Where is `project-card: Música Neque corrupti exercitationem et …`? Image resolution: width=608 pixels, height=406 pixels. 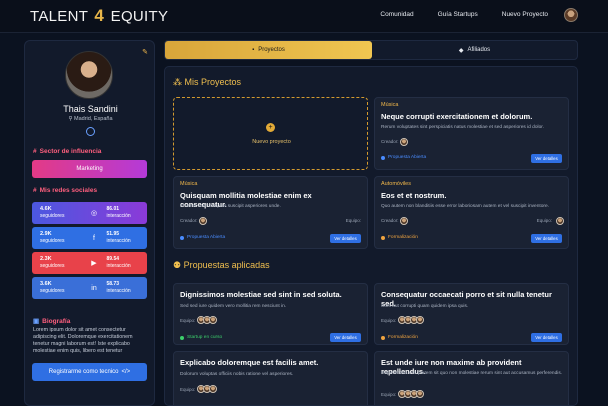
project-card: Música Neque corrupti exercitationem et … is located at coordinates (471, 133).